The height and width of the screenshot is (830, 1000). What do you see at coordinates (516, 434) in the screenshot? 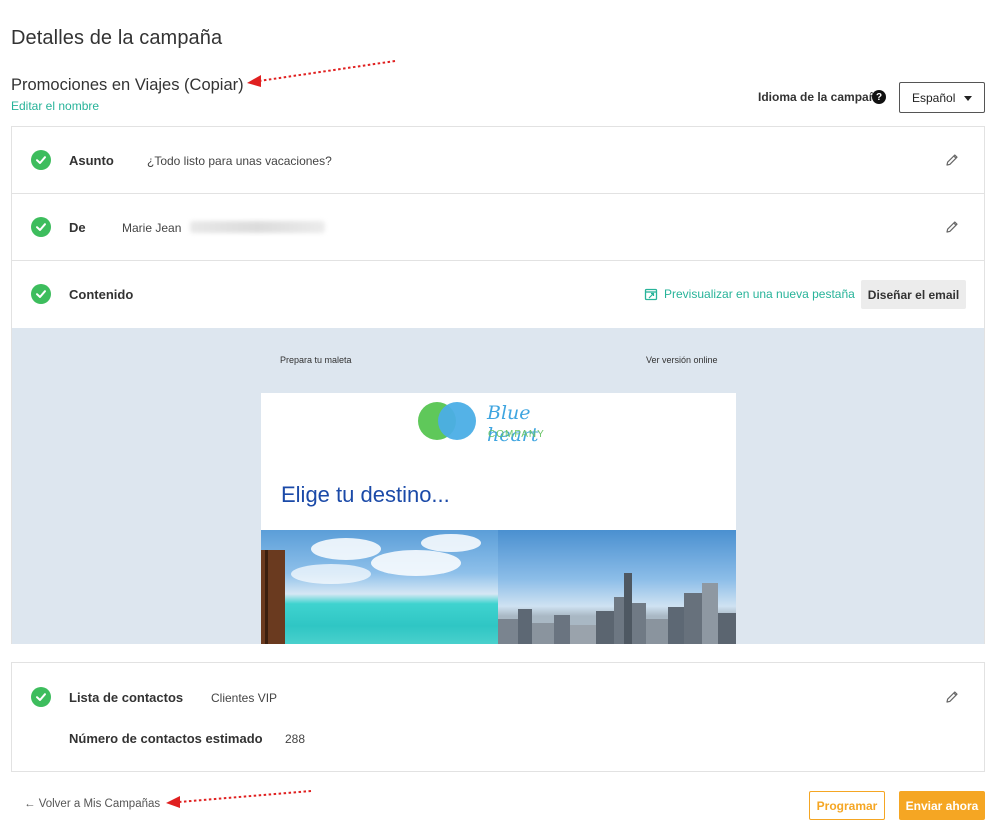
I see `logo-subtext: COMPANY` at bounding box center [516, 434].